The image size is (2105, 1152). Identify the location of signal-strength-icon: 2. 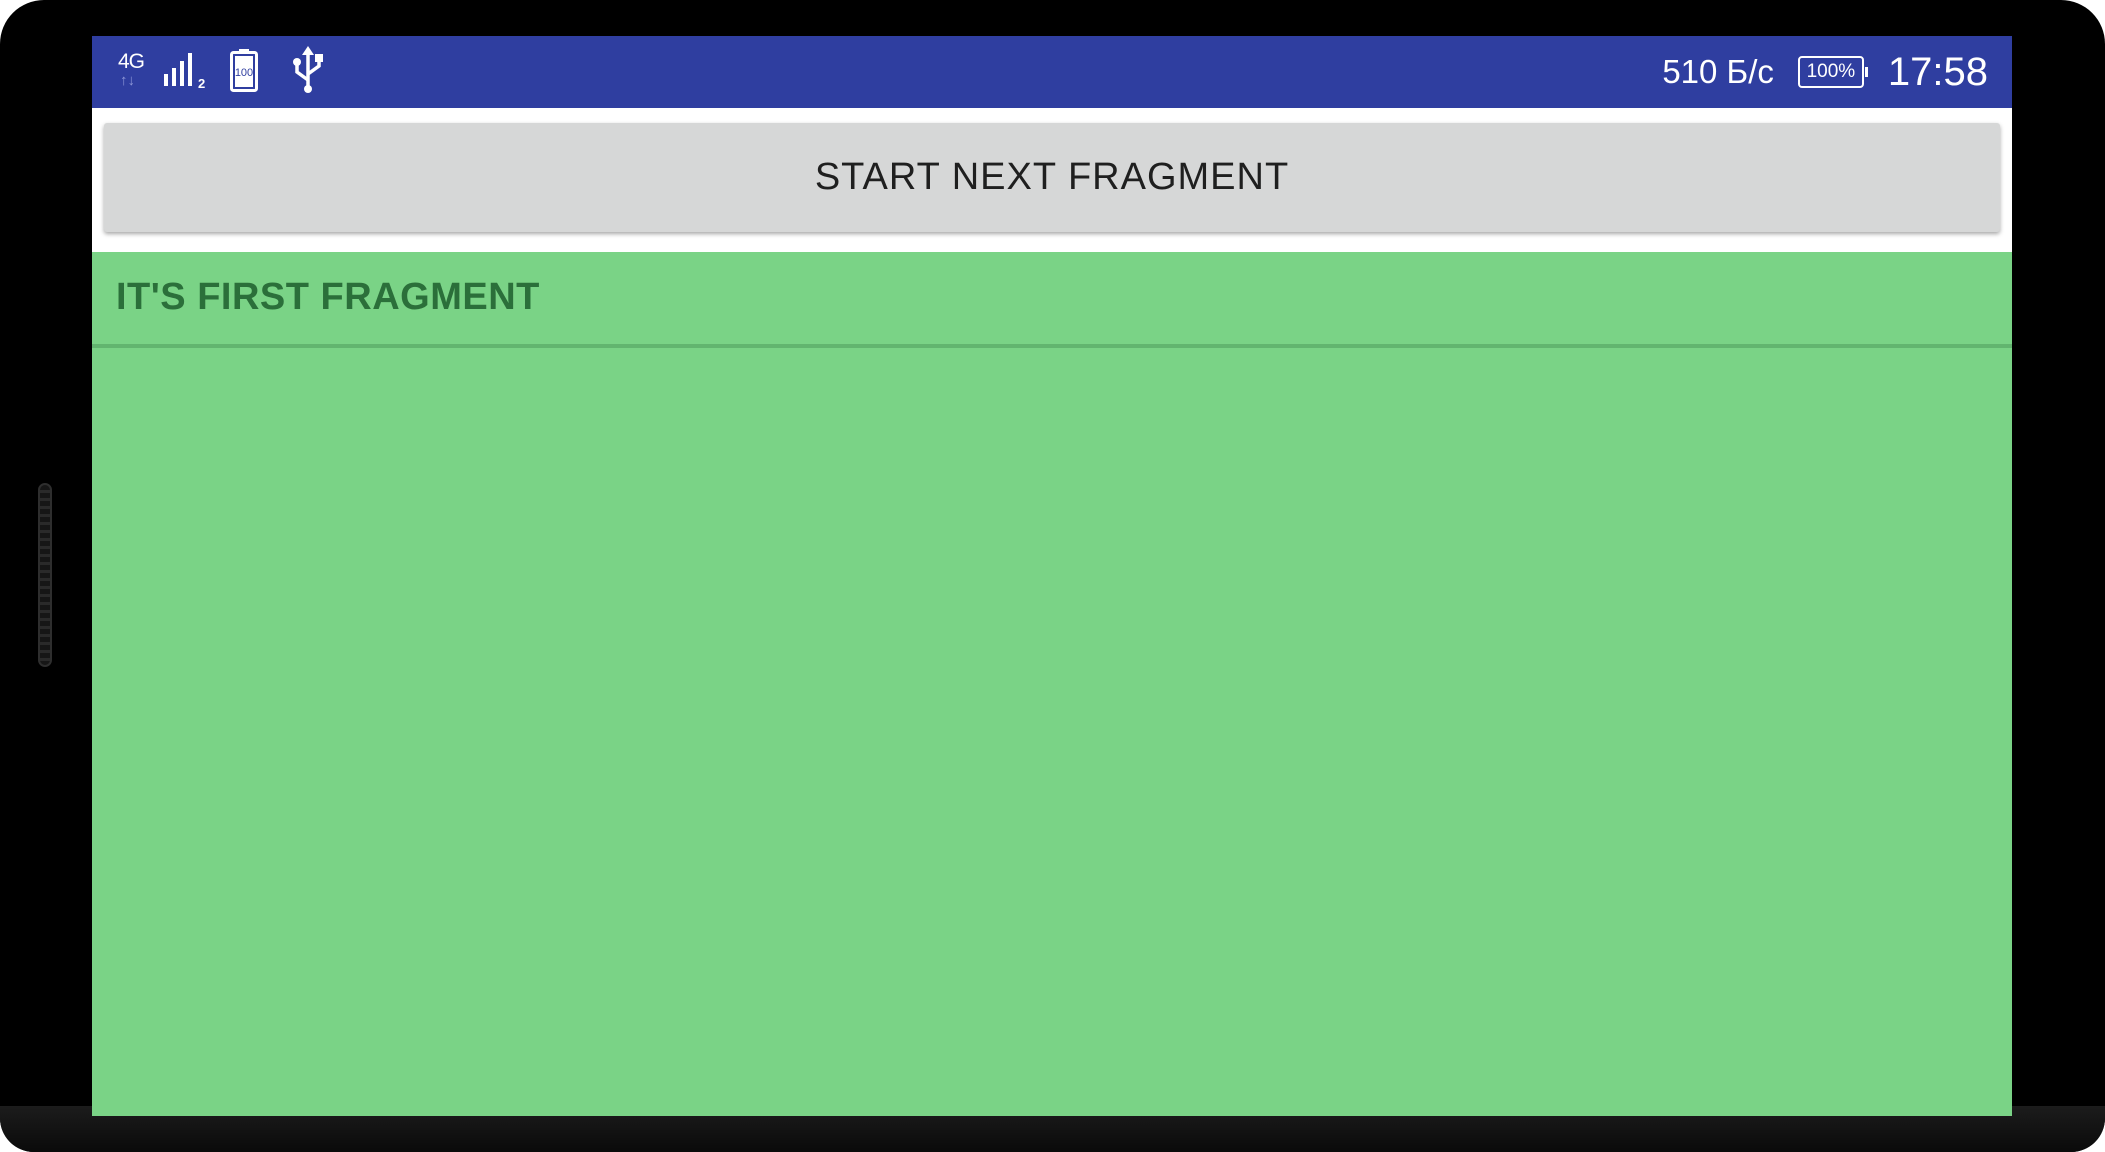
(188, 72).